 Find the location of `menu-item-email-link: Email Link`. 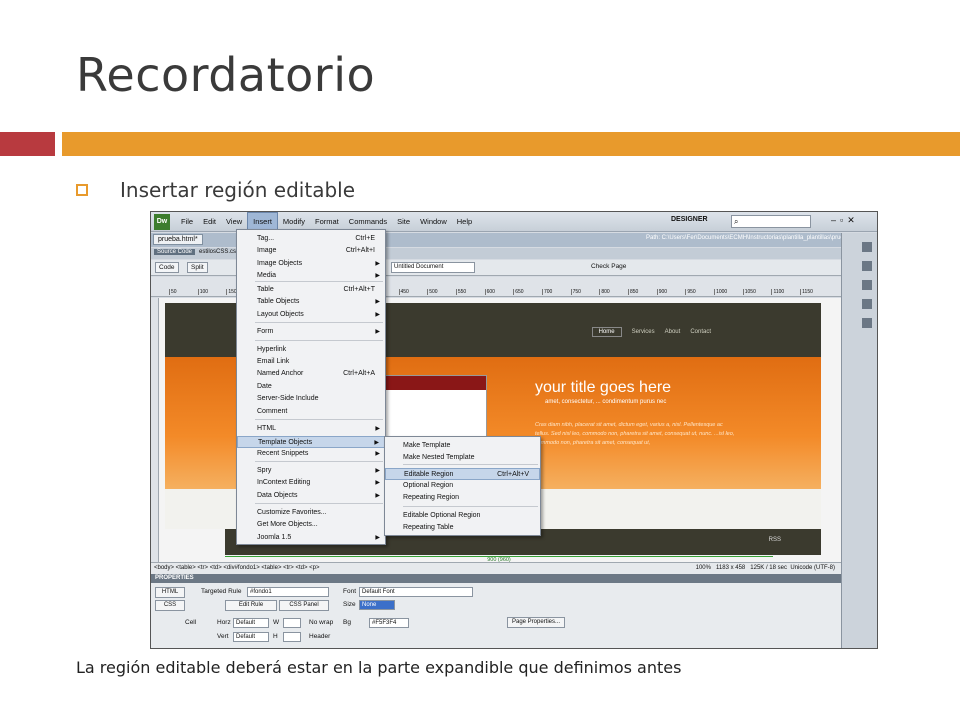

menu-item-email-link: Email Link is located at coordinates (311, 362).